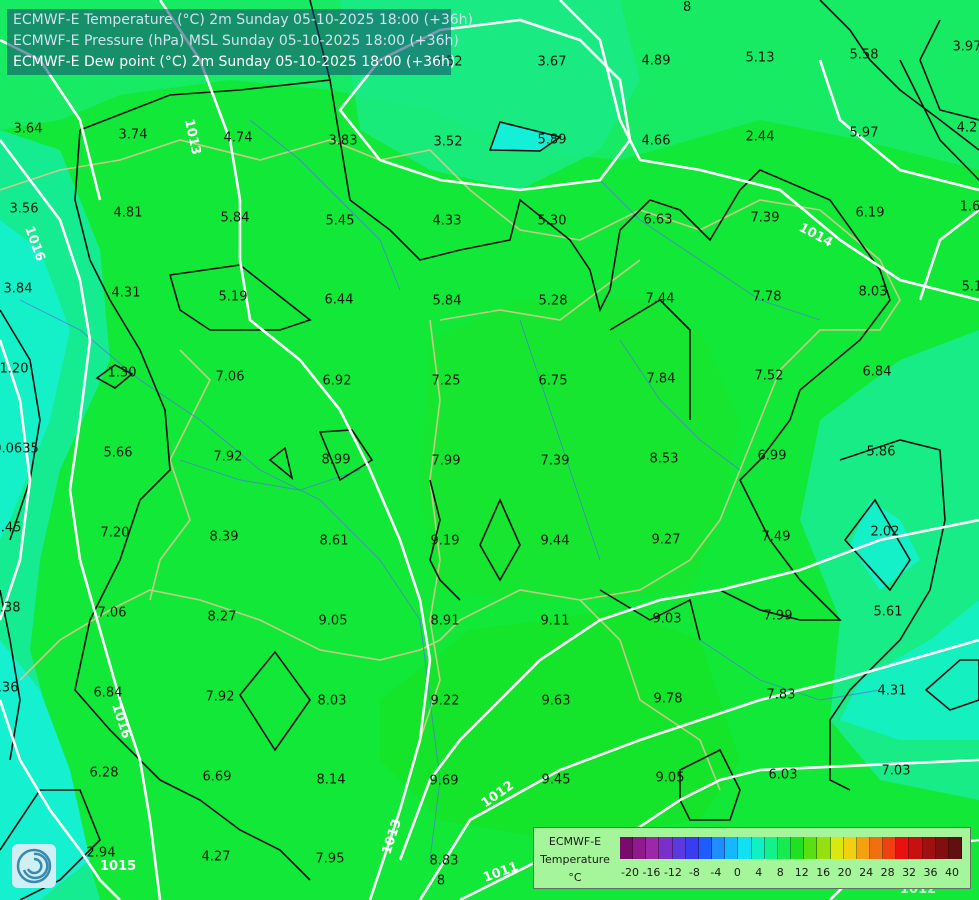  I want to click on temperature-value: 9.11, so click(555, 621).